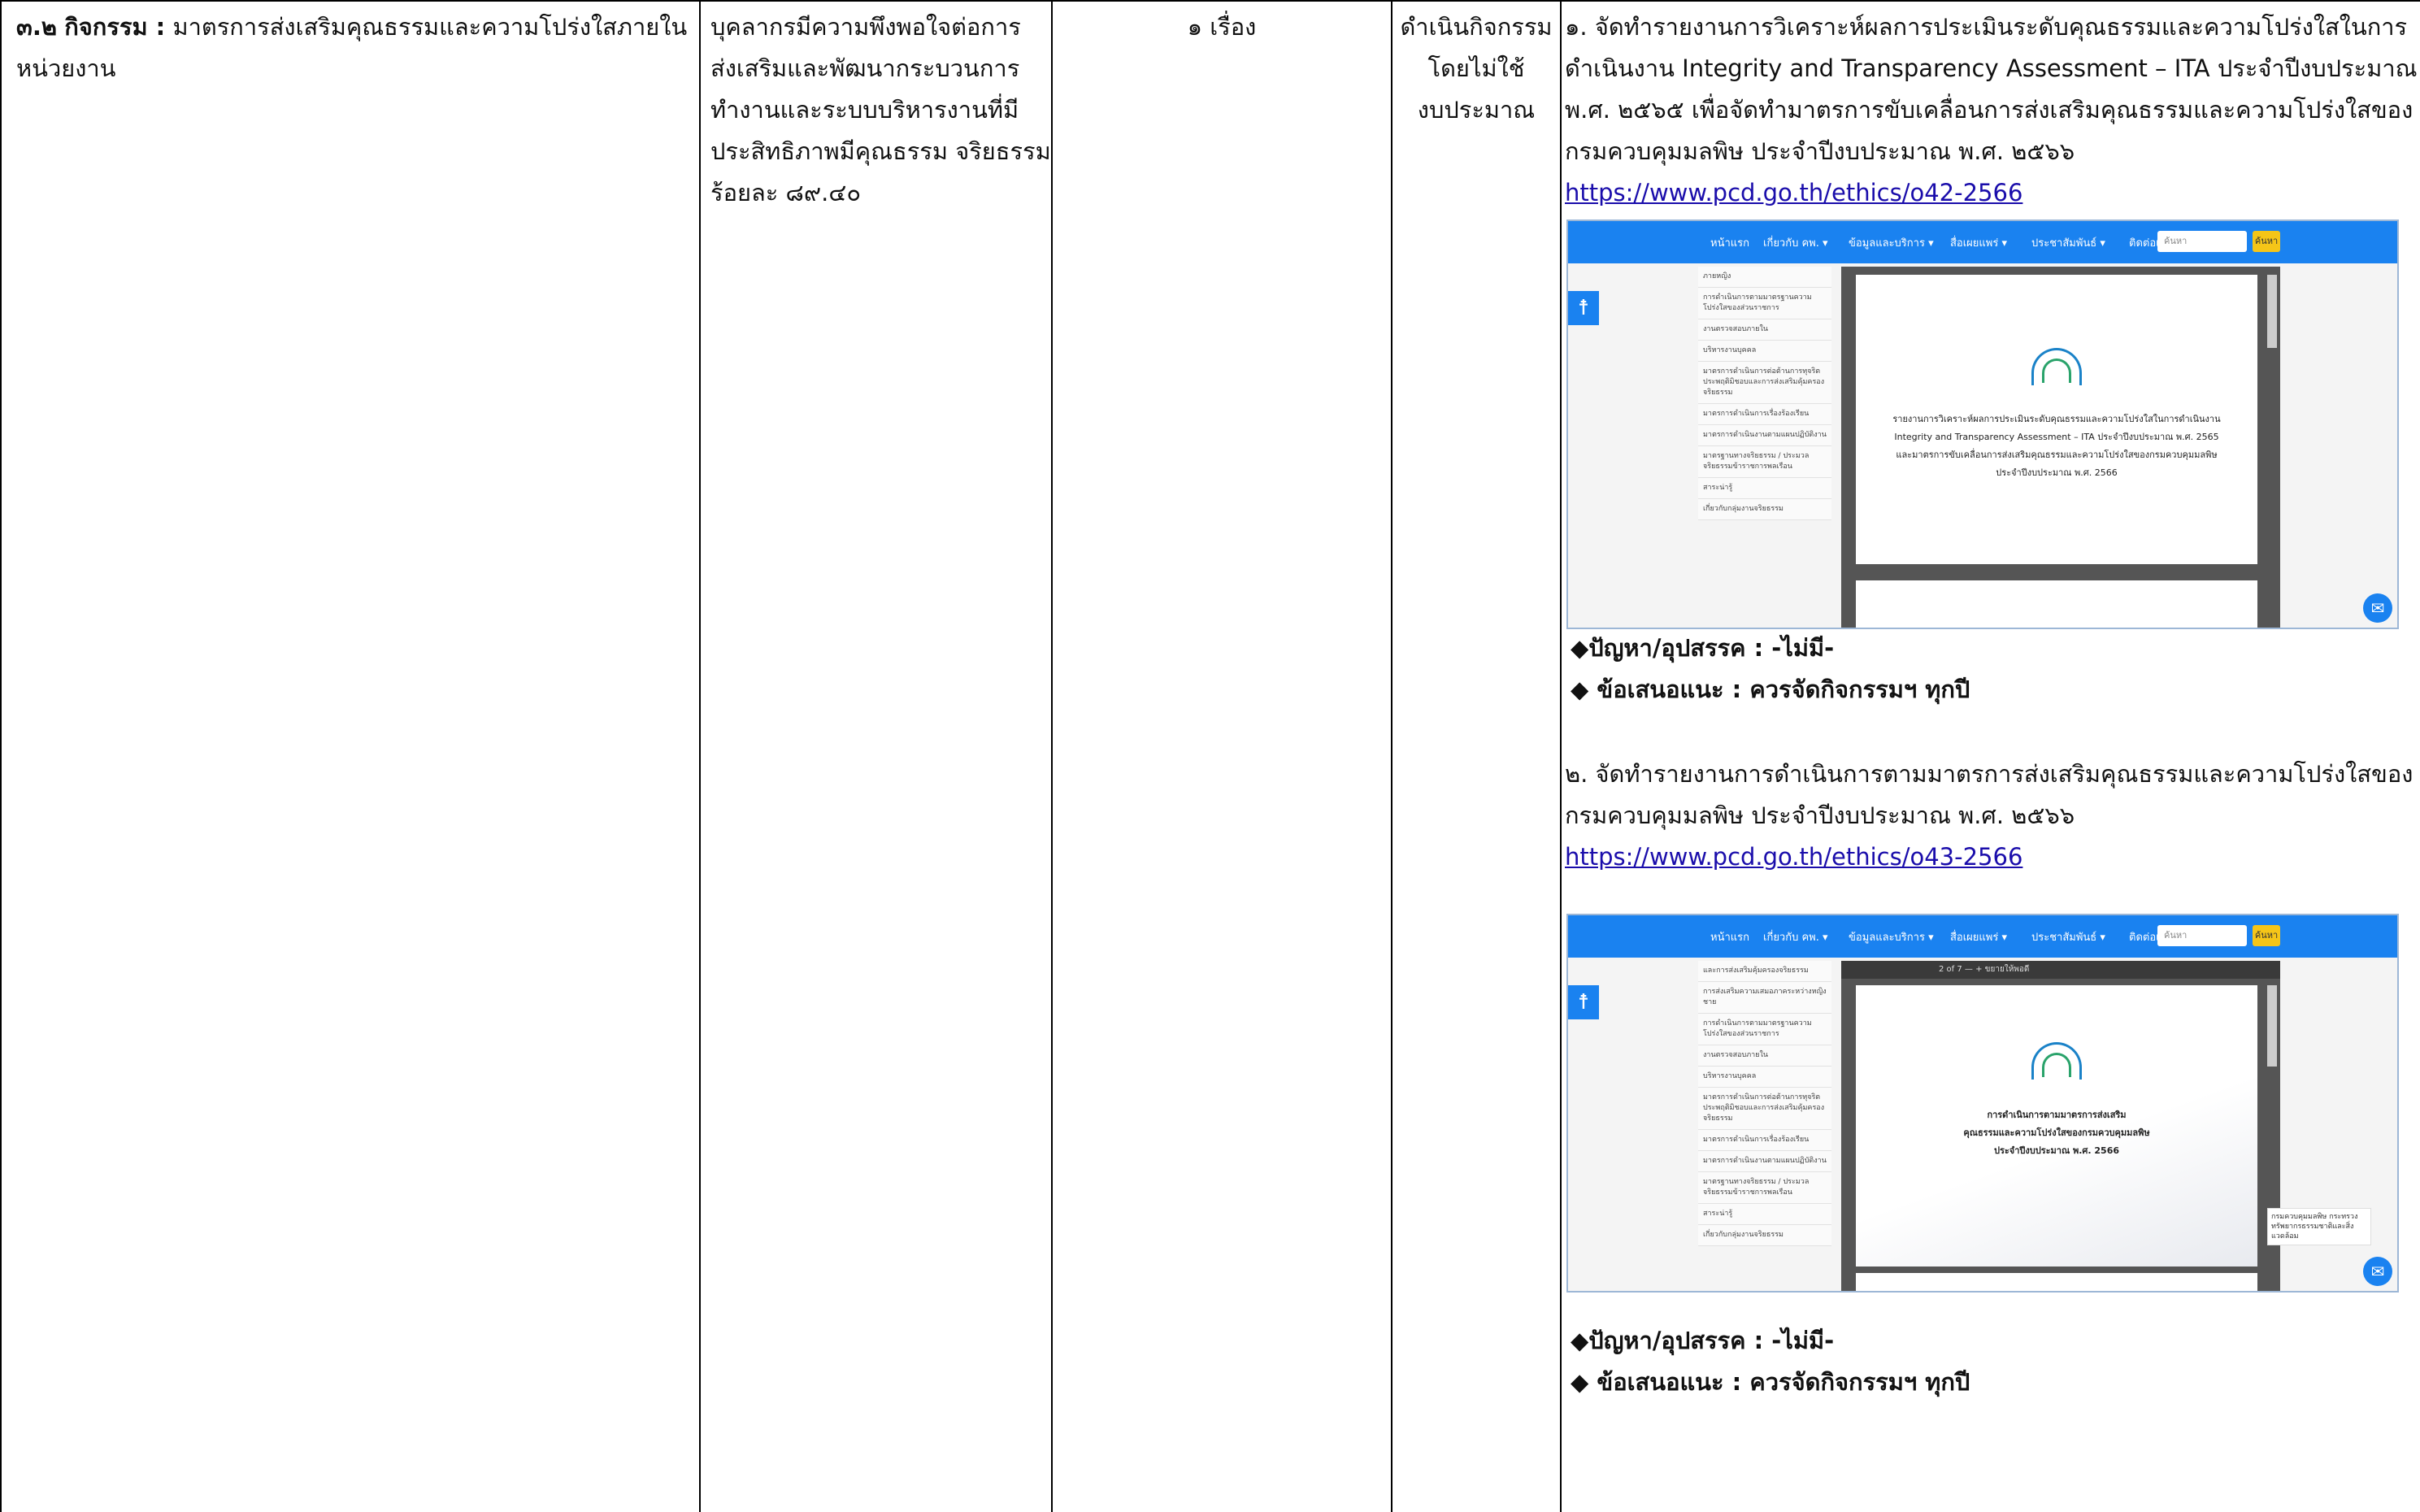 This screenshot has height=1512, width=2420. What do you see at coordinates (1793, 857) in the screenshot?
I see `result-item2-link: https://www.pcd.go.th/ethics/o43-2566` at bounding box center [1793, 857].